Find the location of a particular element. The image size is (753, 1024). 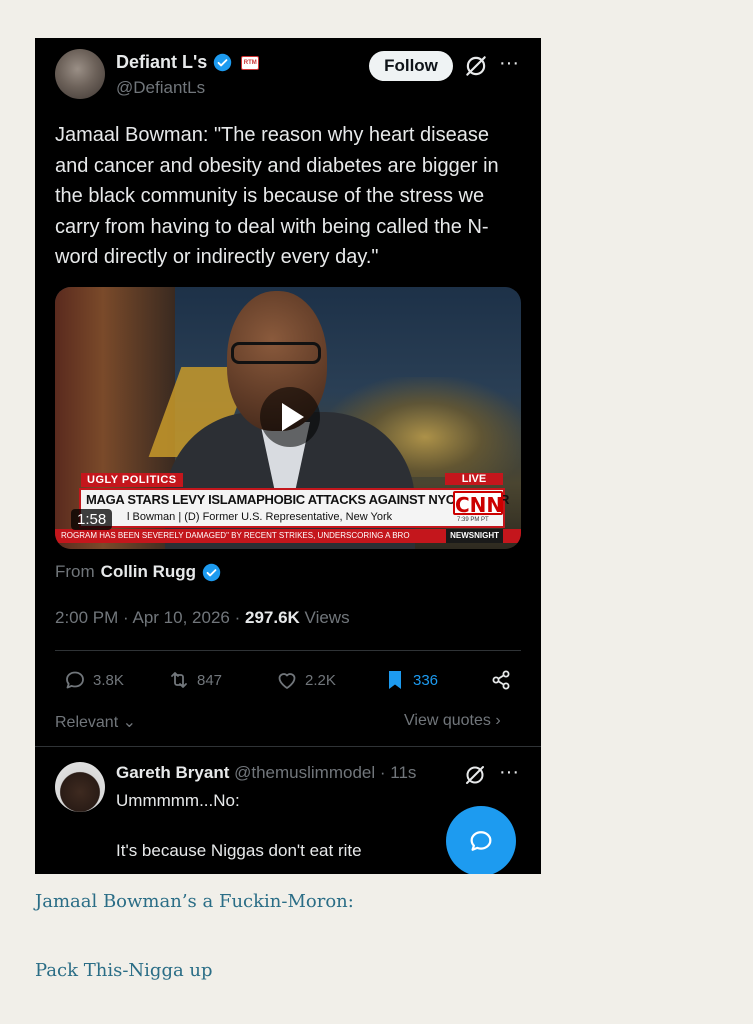

bookmark-button: 336 is located at coordinates (410, 680).